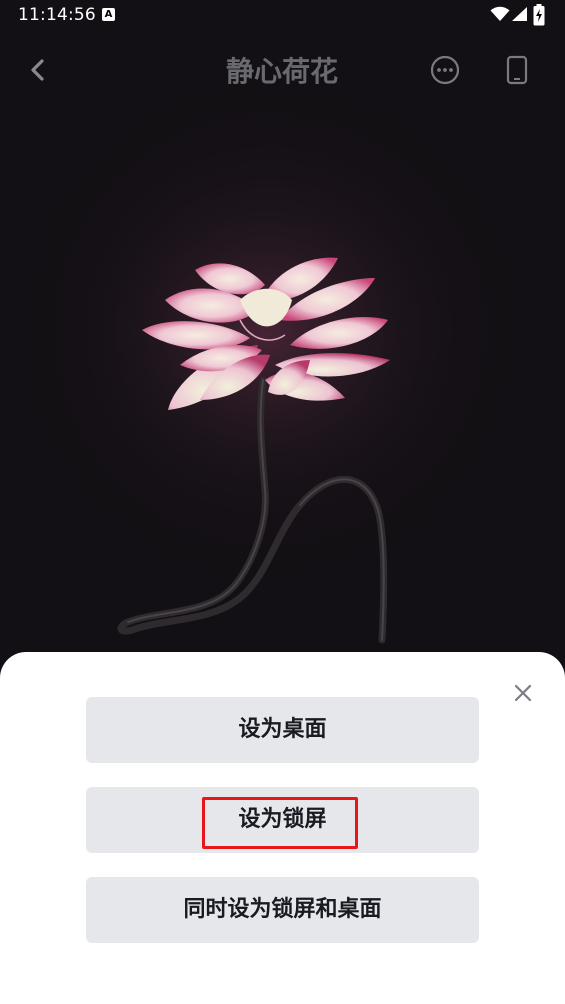  I want to click on signal-icon, so click(519, 14).